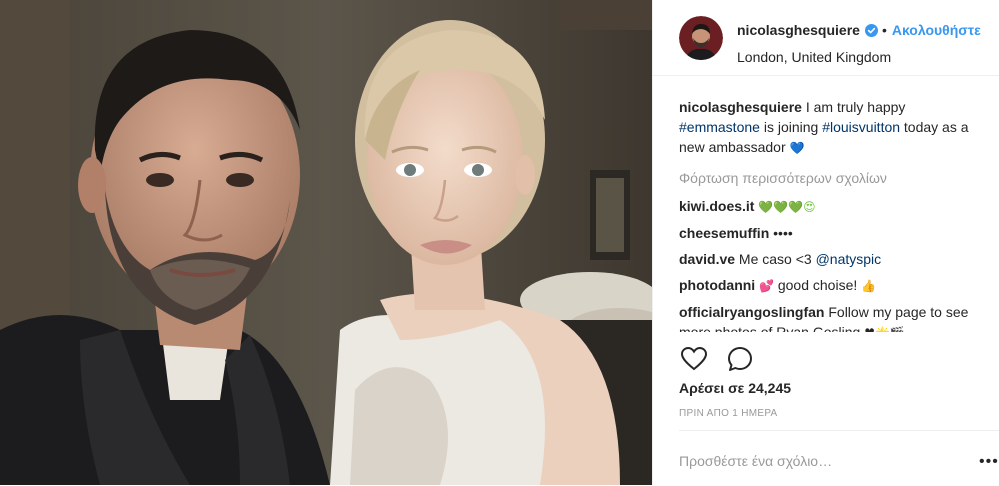 Image resolution: width=999 pixels, height=486 pixels. What do you see at coordinates (751, 312) in the screenshot?
I see `comment-username: officialryangoslingfan` at bounding box center [751, 312].